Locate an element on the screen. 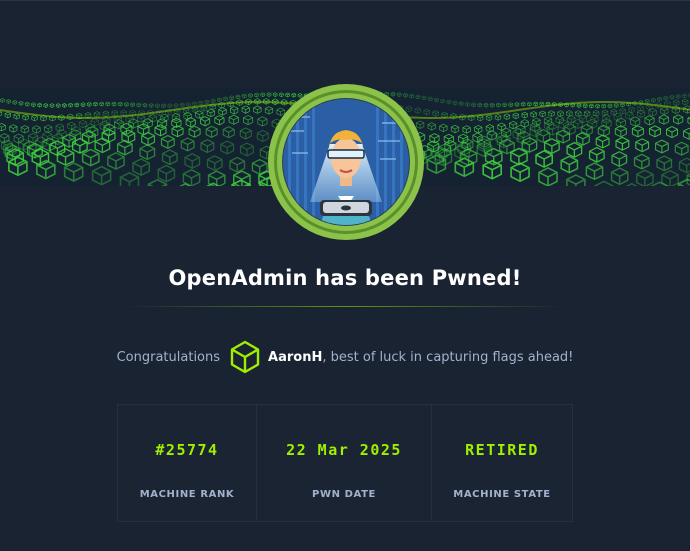 The width and height of the screenshot is (690, 551). htb-cube-icon is located at coordinates (245, 357).